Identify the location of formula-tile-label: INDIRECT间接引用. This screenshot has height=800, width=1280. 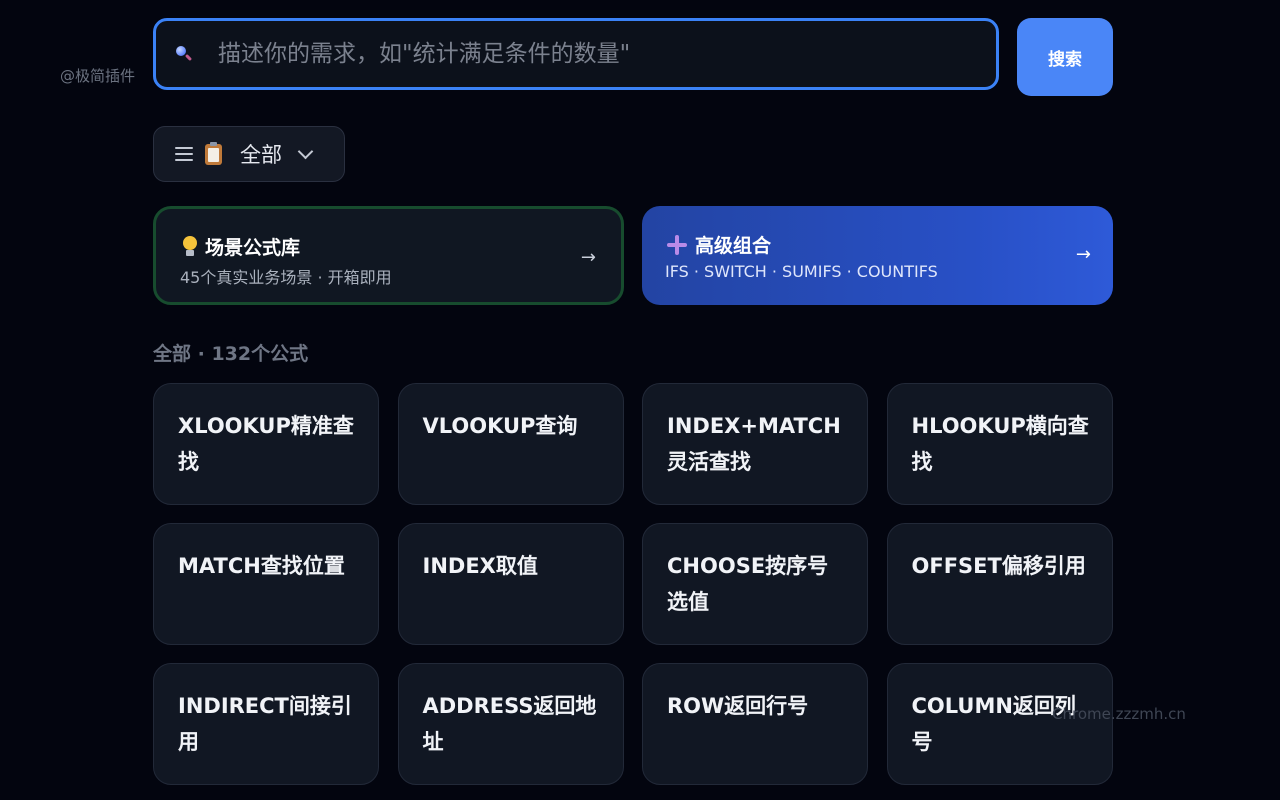
(265, 724).